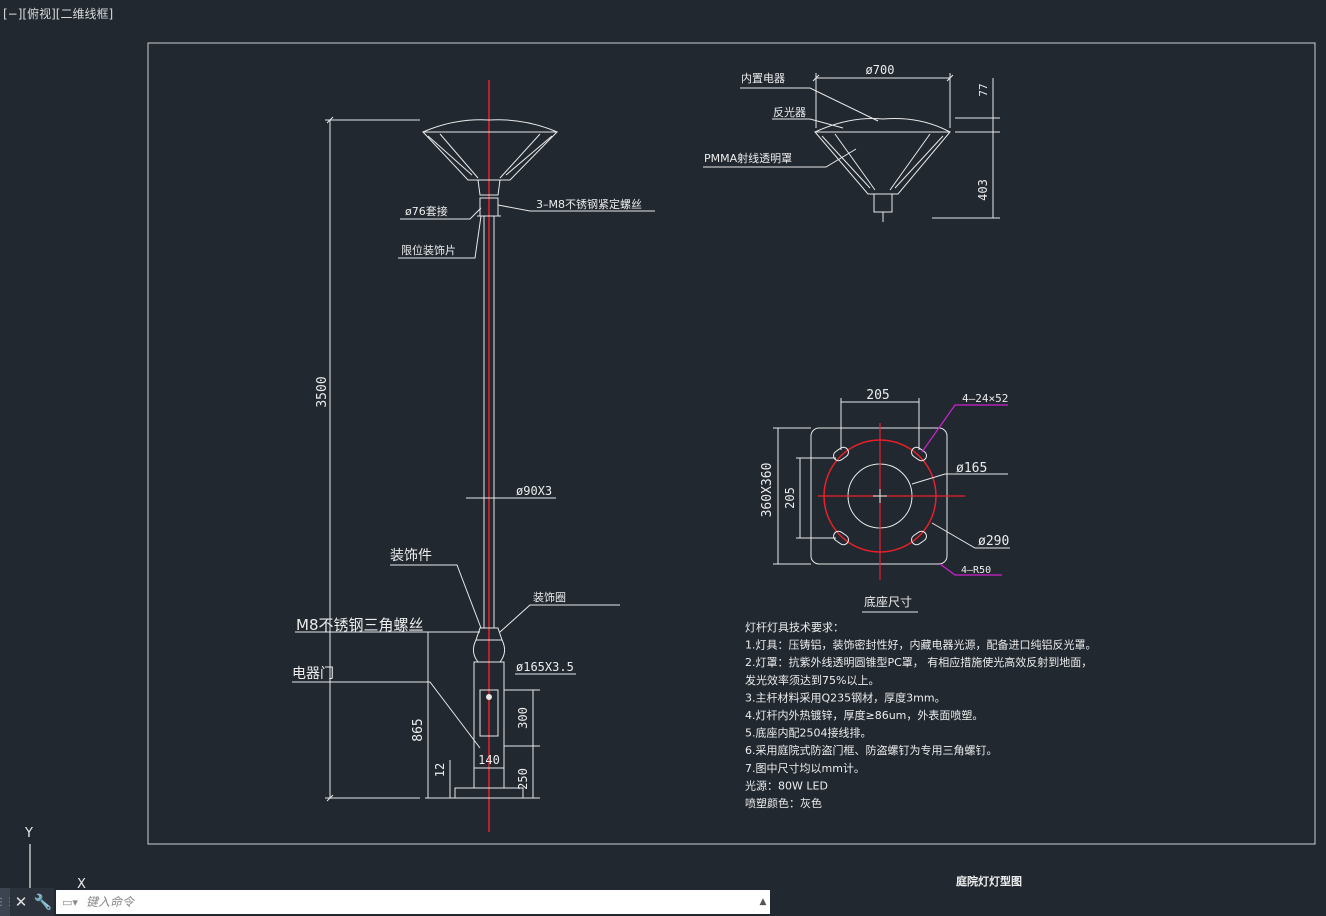 The width and height of the screenshot is (1326, 916). I want to click on label-driver: 内置电器, so click(763, 78).